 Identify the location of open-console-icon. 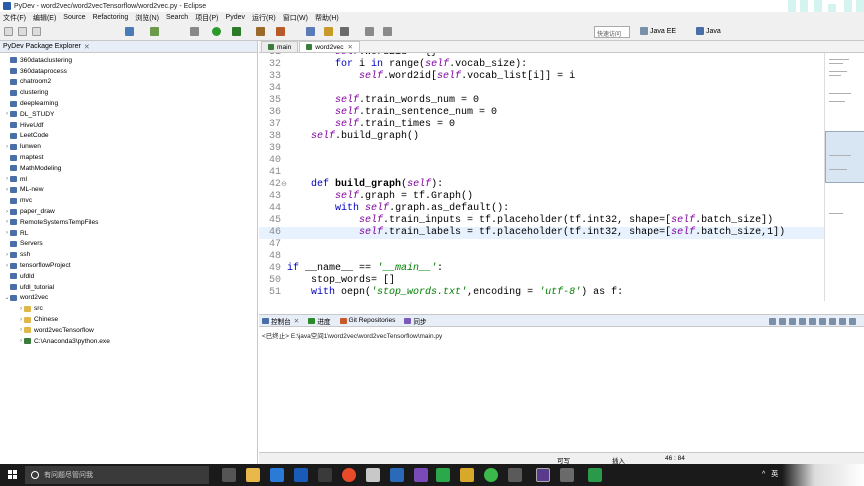
(832, 321).